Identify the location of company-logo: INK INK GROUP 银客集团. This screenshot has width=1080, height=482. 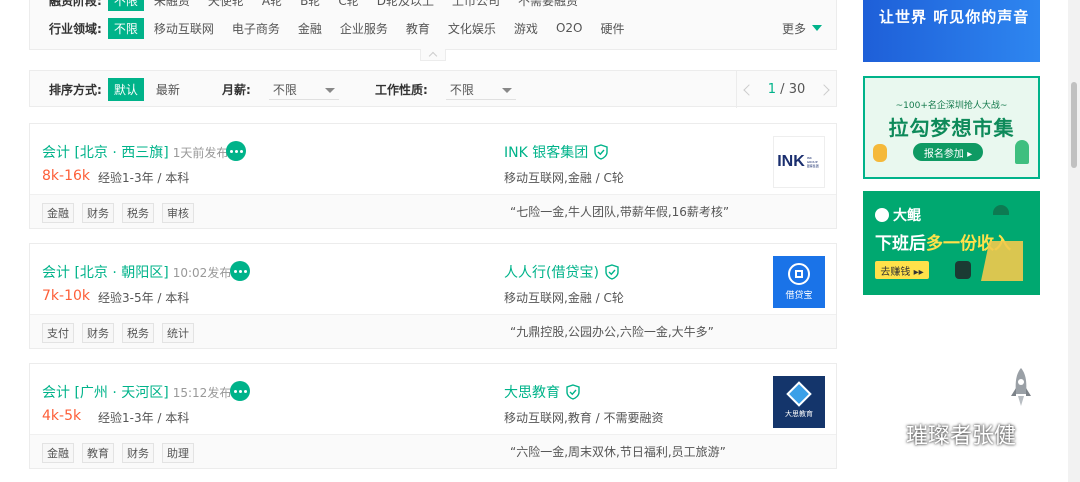
(799, 162).